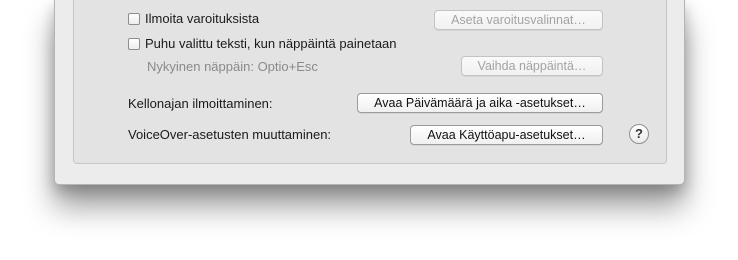 The image size is (738, 260). What do you see at coordinates (202, 18) in the screenshot?
I see `alerts-checkbox-label: Ilmoita varoituksista` at bounding box center [202, 18].